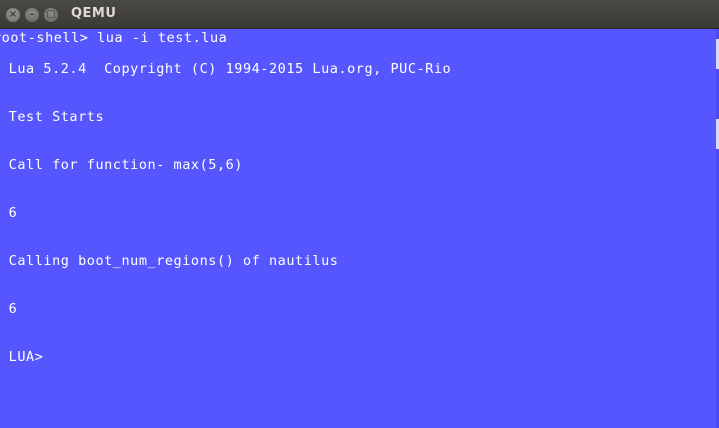 This screenshot has height=428, width=719. Describe the element at coordinates (121, 165) in the screenshot. I see `output-line: Call for function- max(5,6)` at that location.